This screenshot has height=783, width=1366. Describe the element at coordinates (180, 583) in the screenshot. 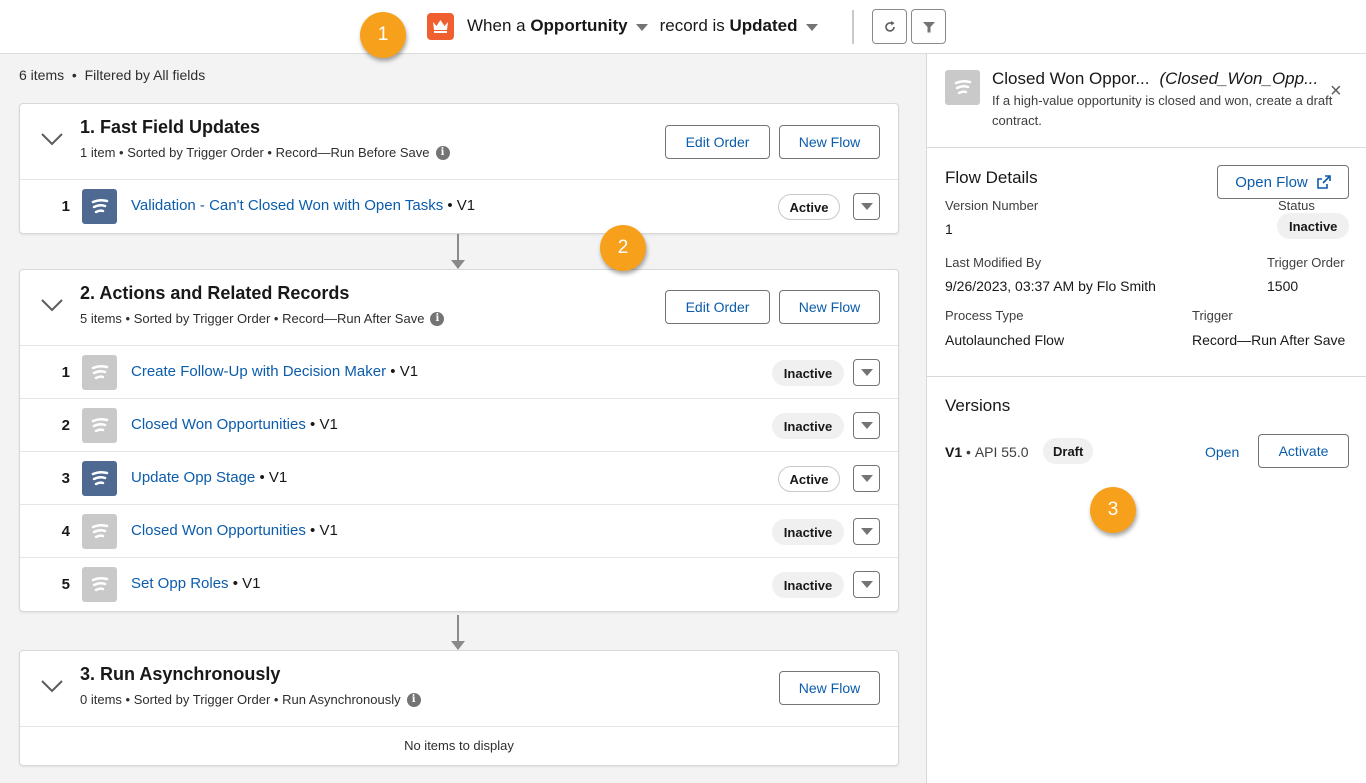

I see `flow-link: Set Opp Roles` at that location.